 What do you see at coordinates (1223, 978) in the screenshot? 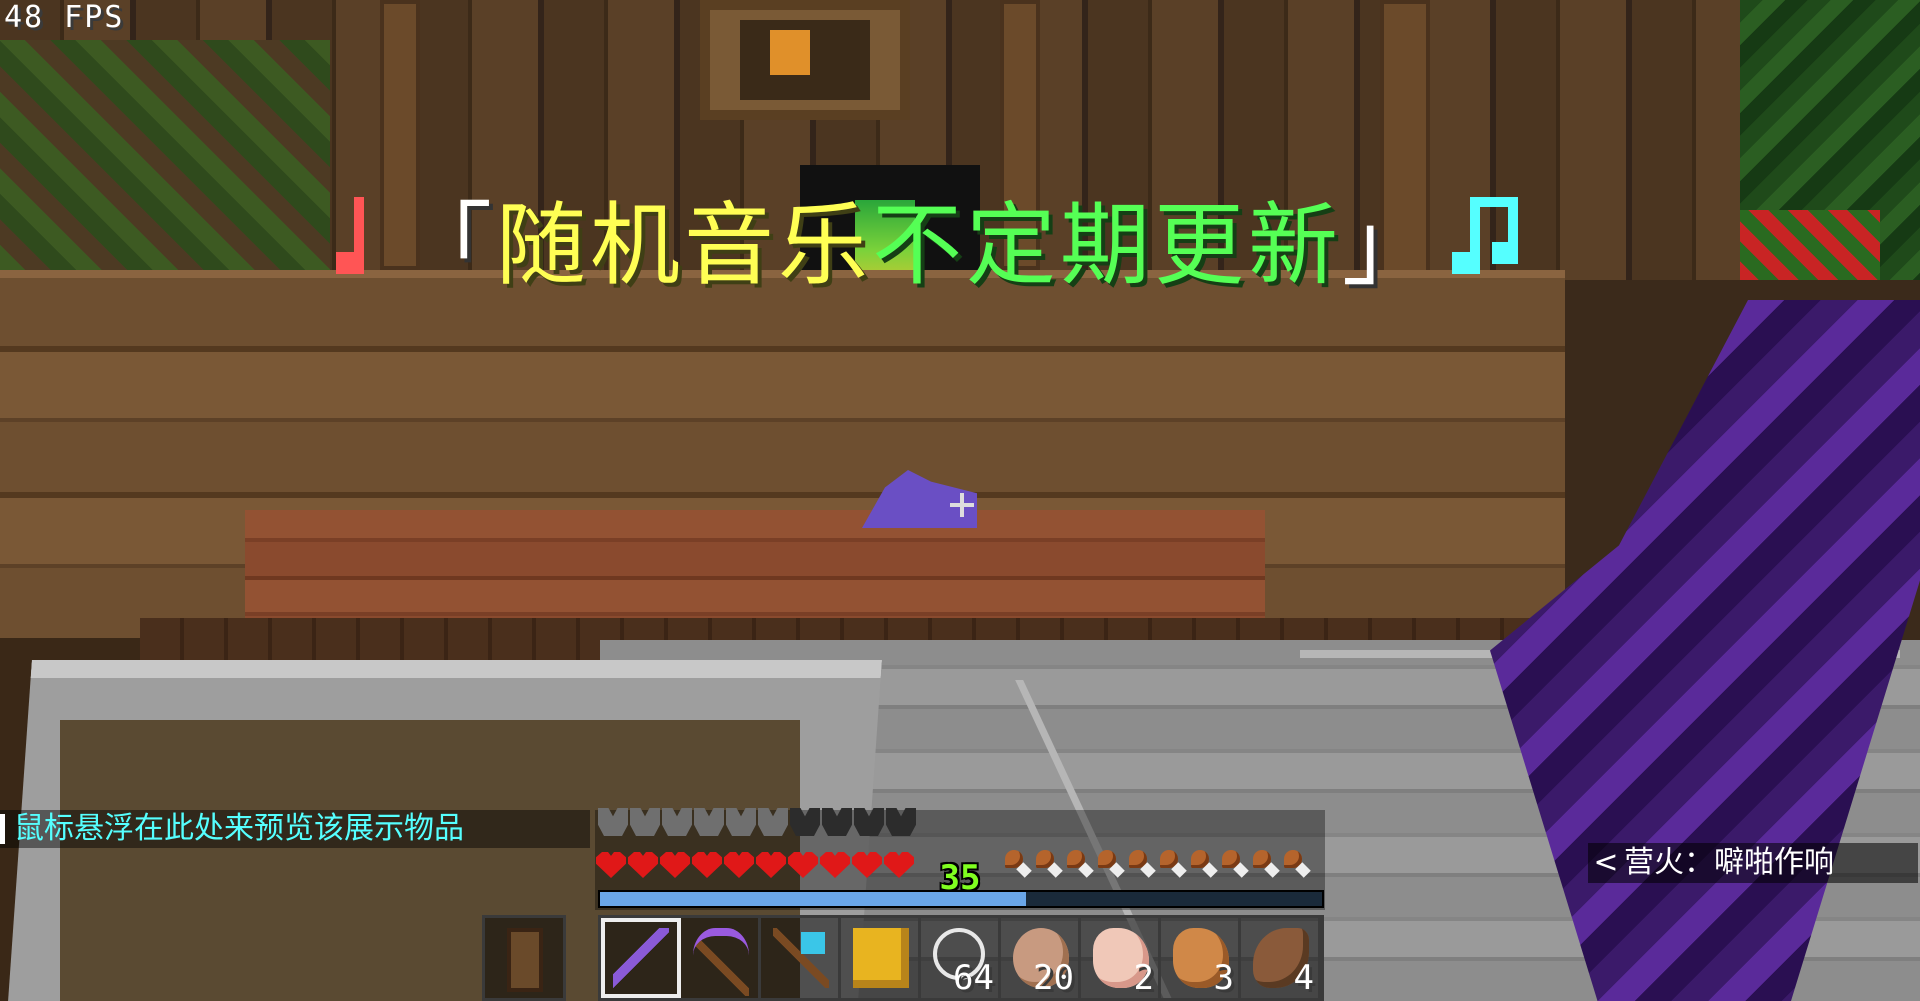
I see `item-count: 3` at bounding box center [1223, 978].